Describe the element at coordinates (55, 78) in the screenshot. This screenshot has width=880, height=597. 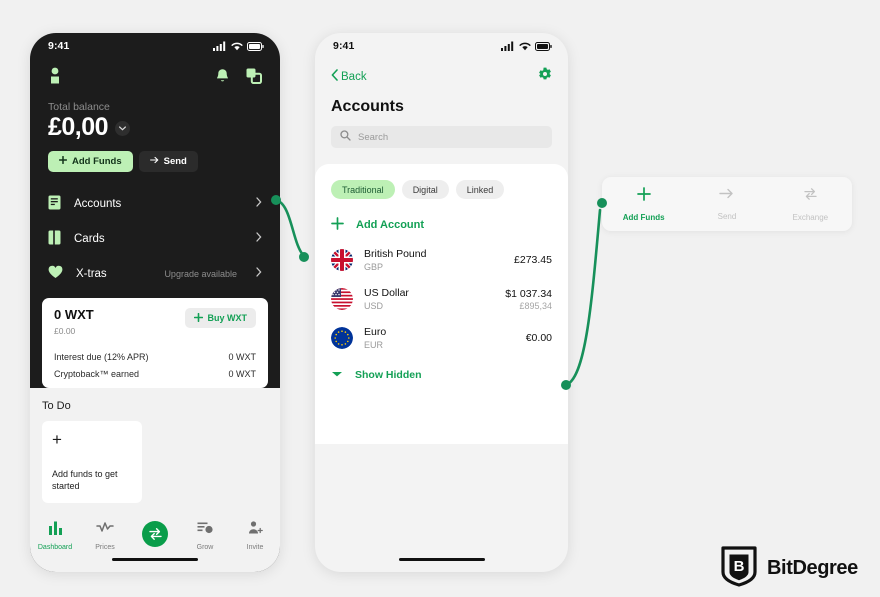
I see `profile-avatar-icon` at that location.